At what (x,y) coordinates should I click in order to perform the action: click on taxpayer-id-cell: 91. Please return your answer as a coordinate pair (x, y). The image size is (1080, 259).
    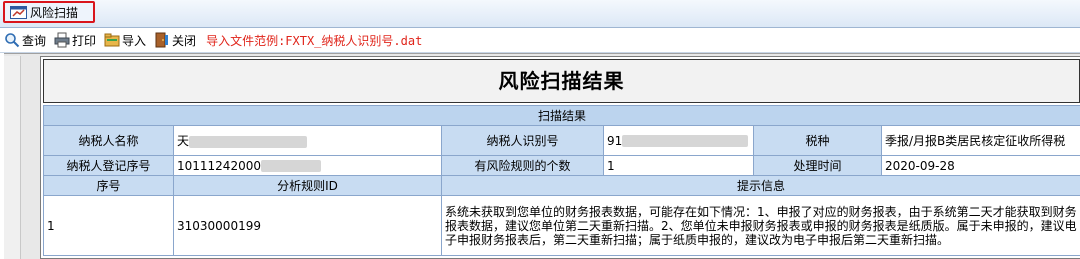
    Looking at the image, I should click on (679, 141).